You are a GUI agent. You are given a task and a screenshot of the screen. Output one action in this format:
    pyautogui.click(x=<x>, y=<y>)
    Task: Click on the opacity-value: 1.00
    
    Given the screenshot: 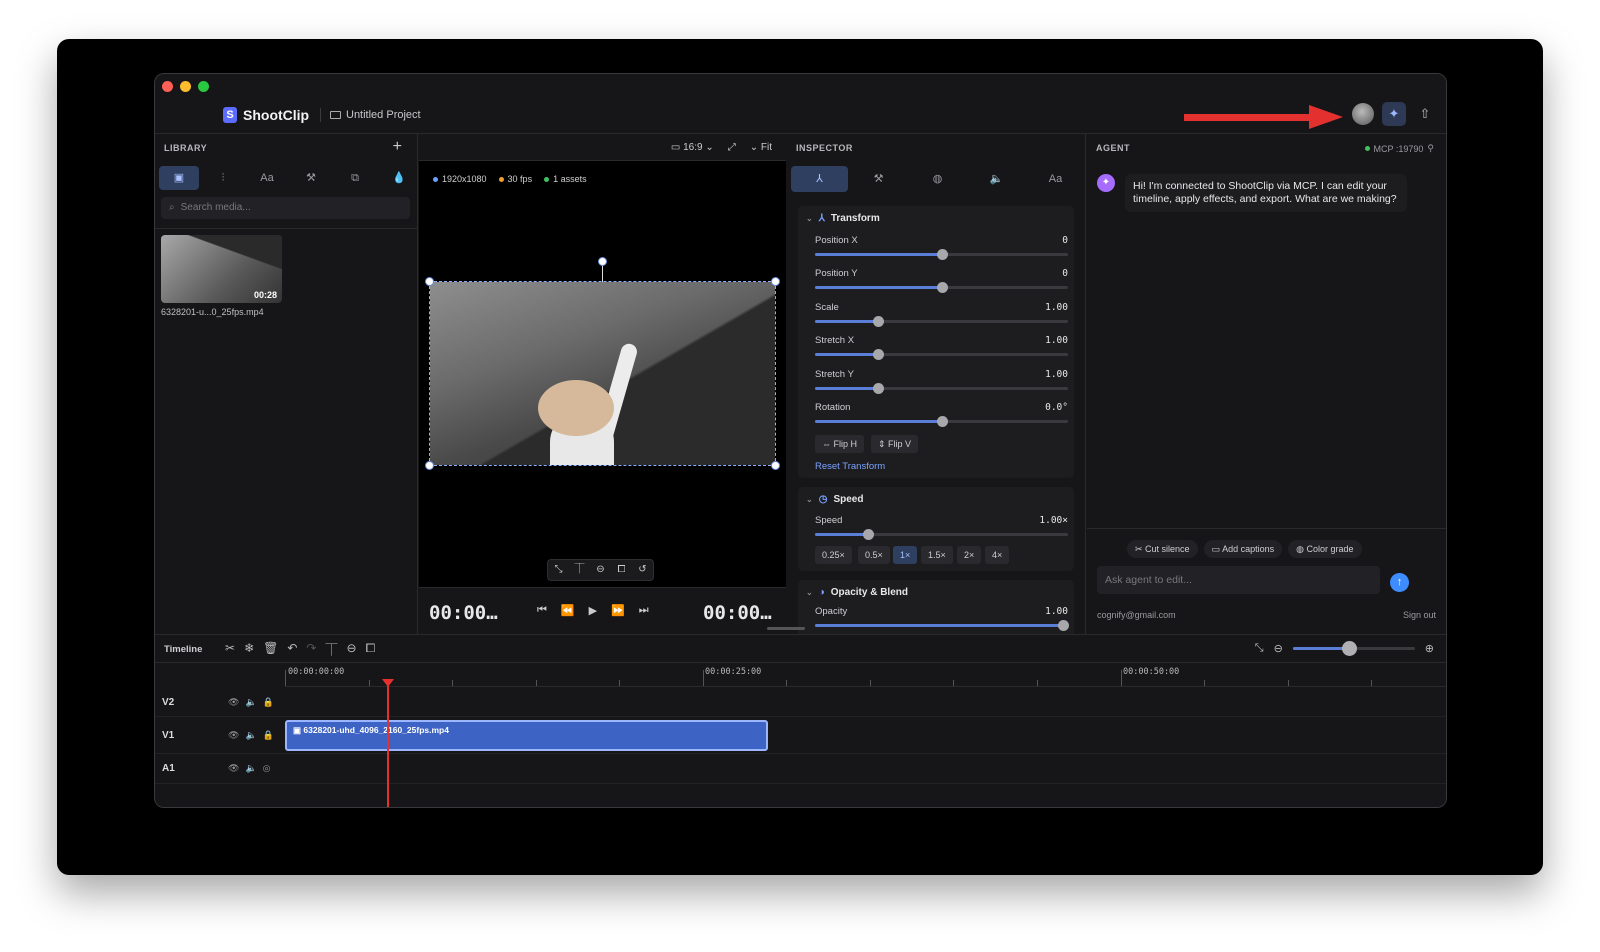 What is the action you would take?
    pyautogui.click(x=1056, y=611)
    